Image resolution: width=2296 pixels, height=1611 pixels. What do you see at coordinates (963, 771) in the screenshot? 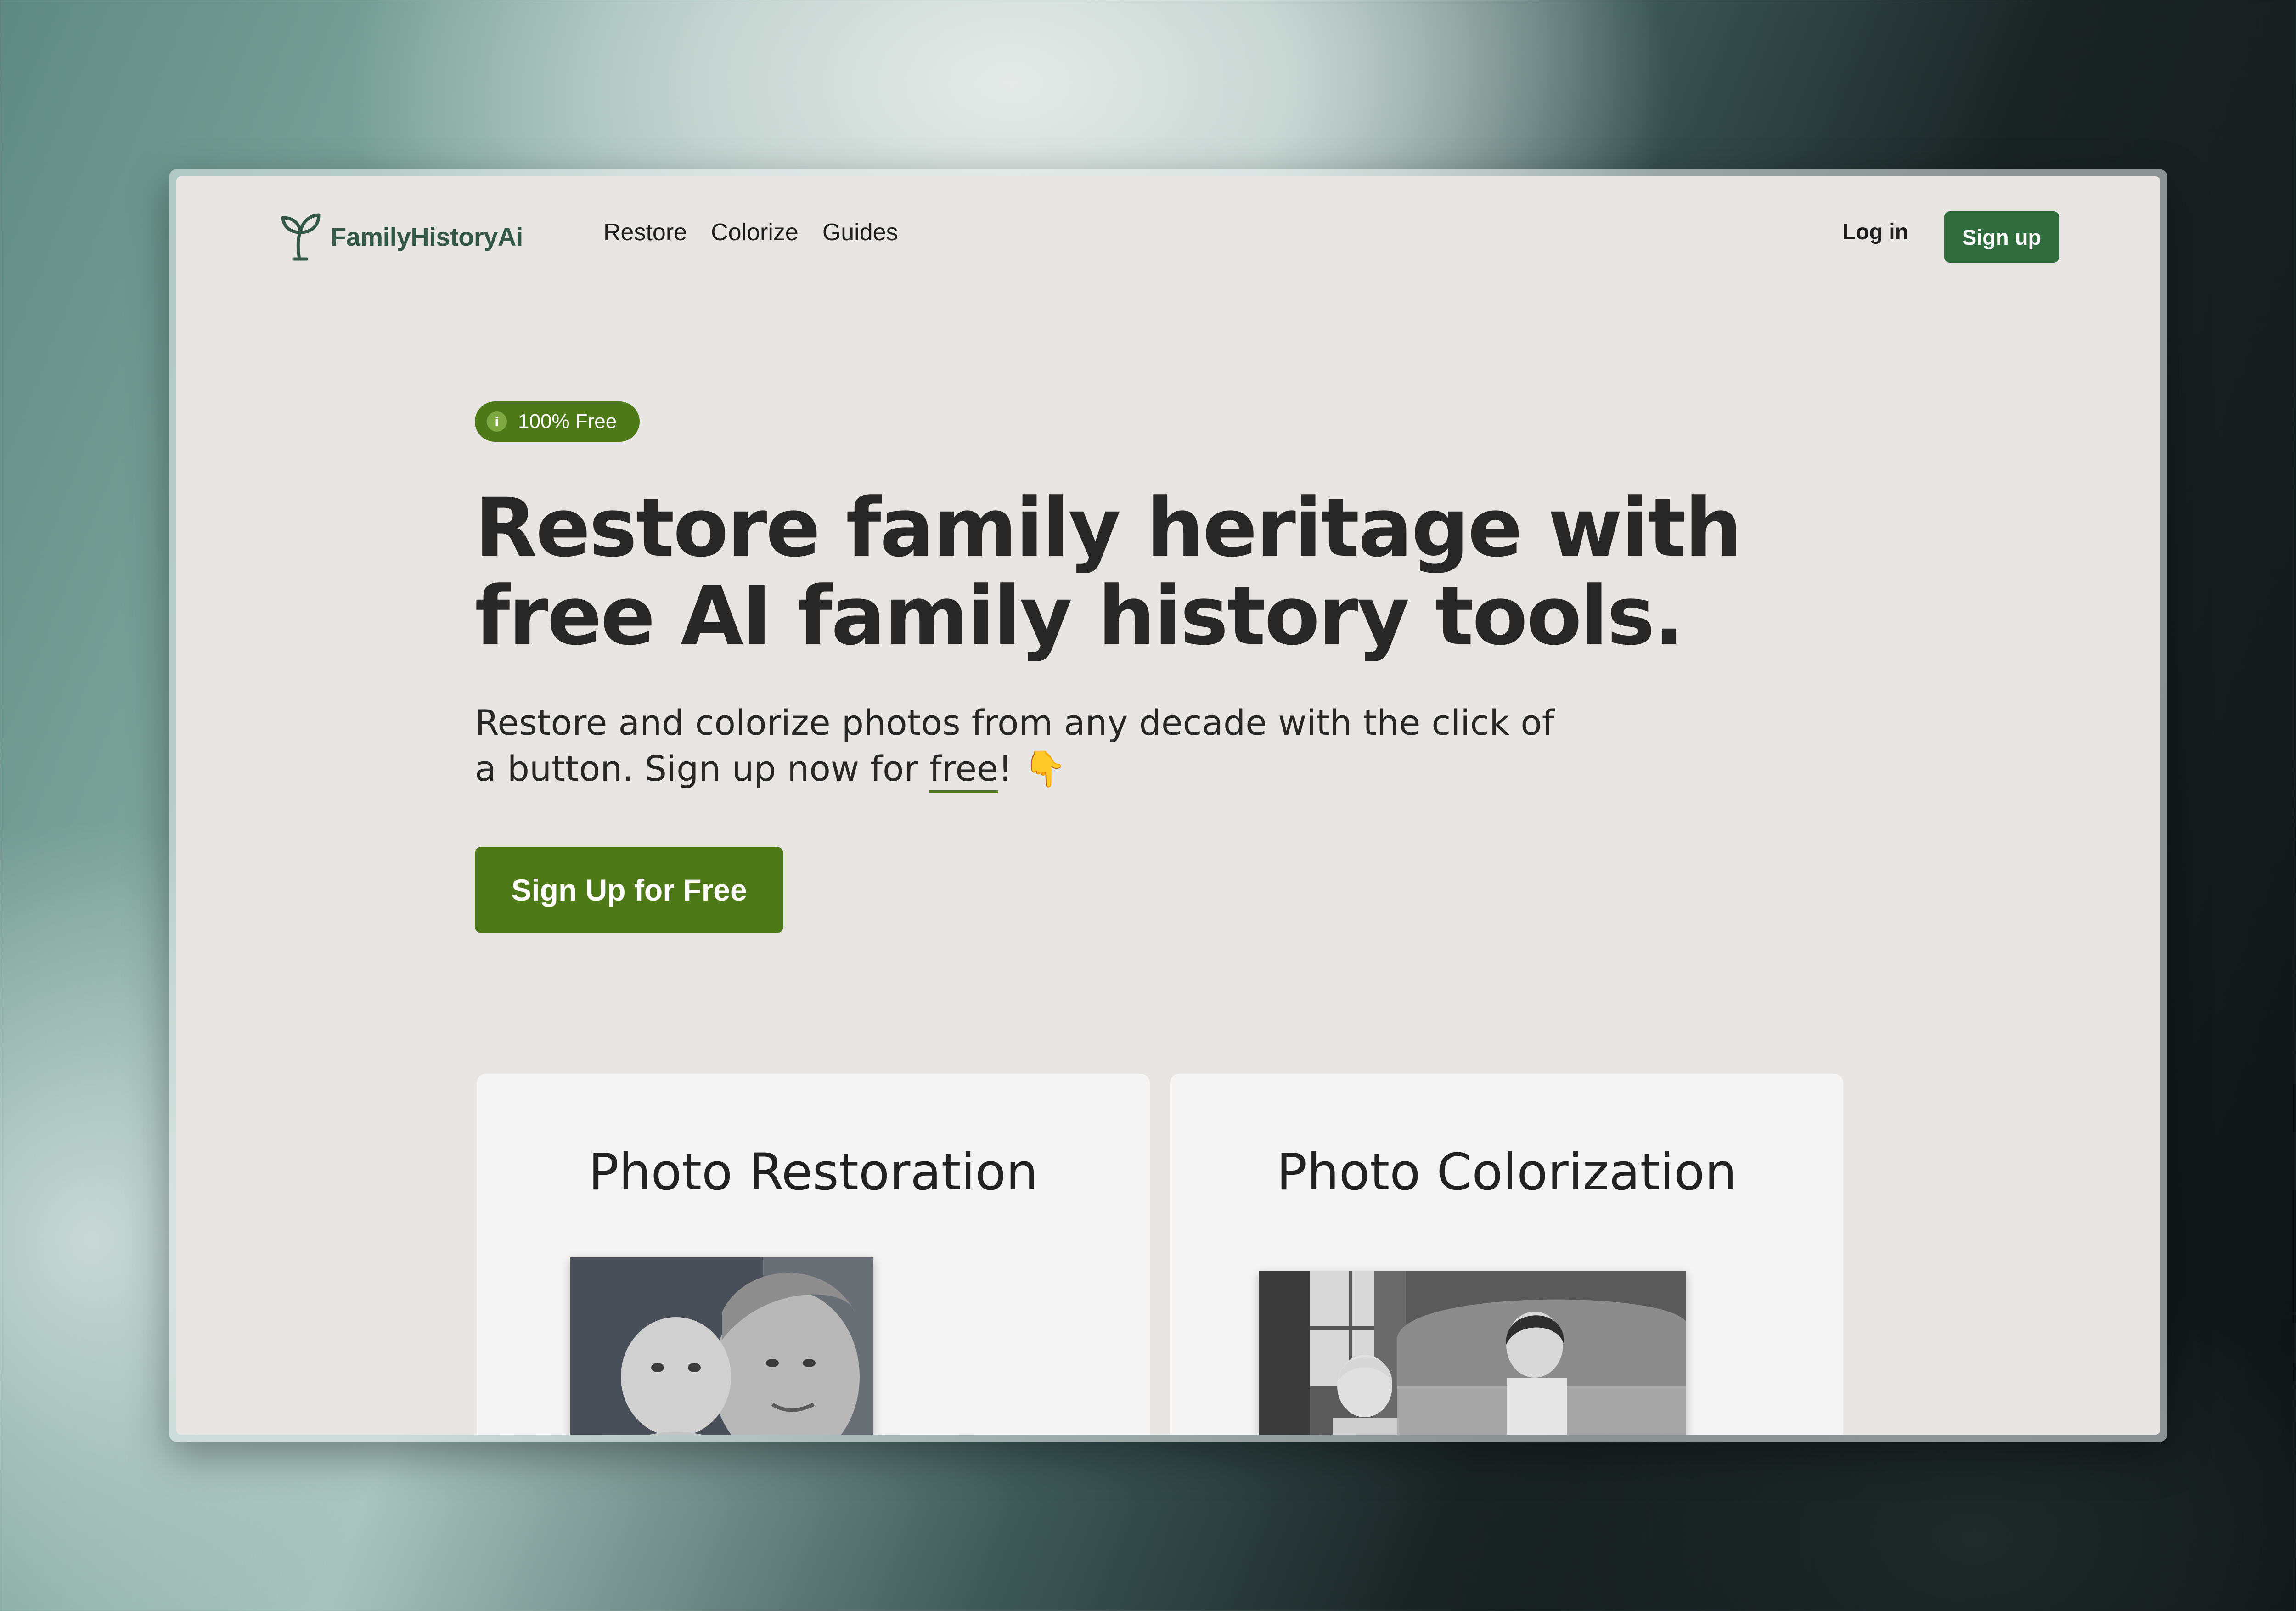
I see `free-emphasis: free` at bounding box center [963, 771].